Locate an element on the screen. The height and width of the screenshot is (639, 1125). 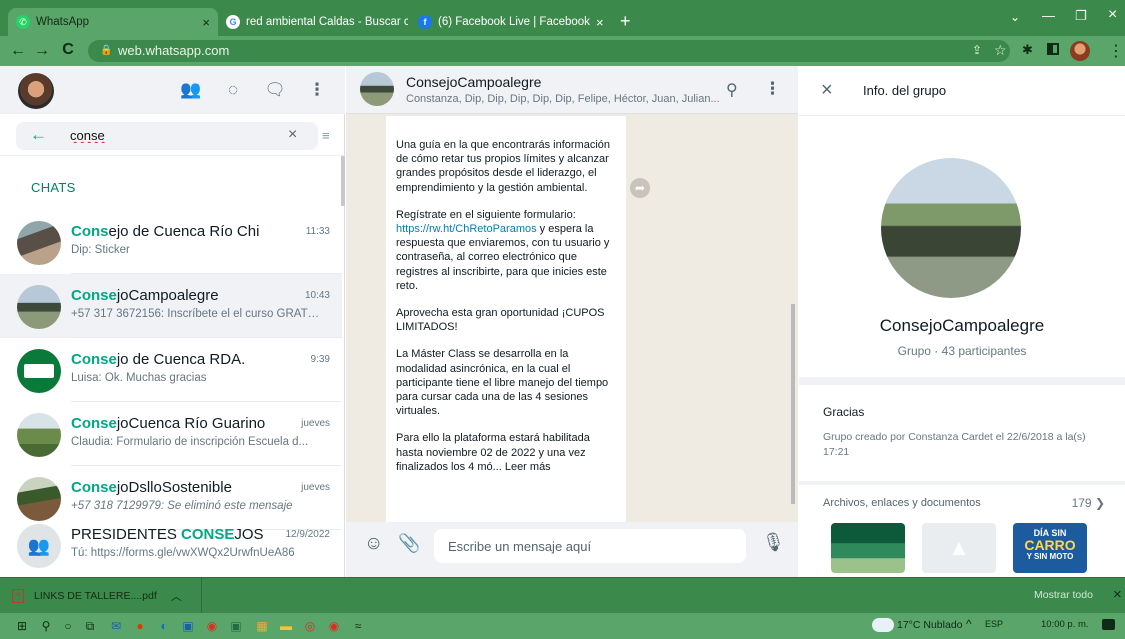
mail-icon: ✉ is located at coordinates (116, 626).